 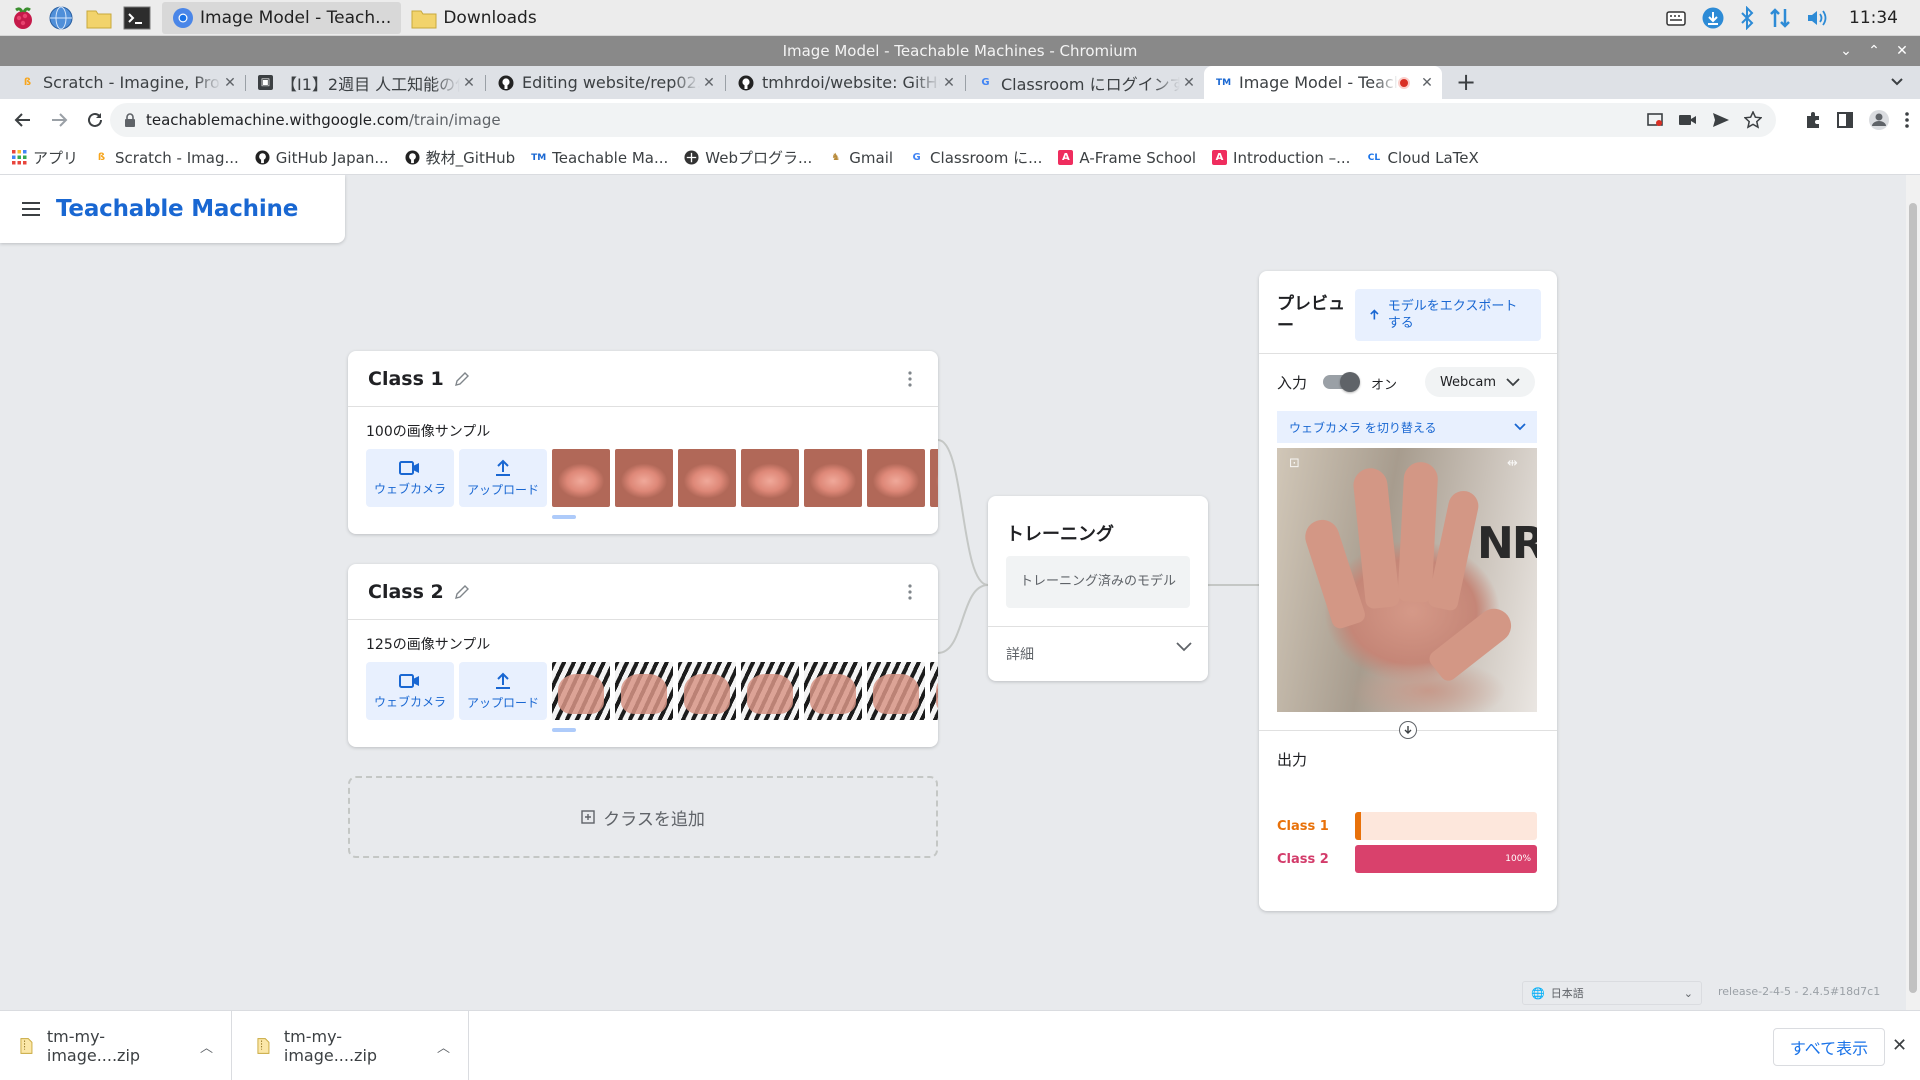 I want to click on app-title: Teachable Machine, so click(x=177, y=209).